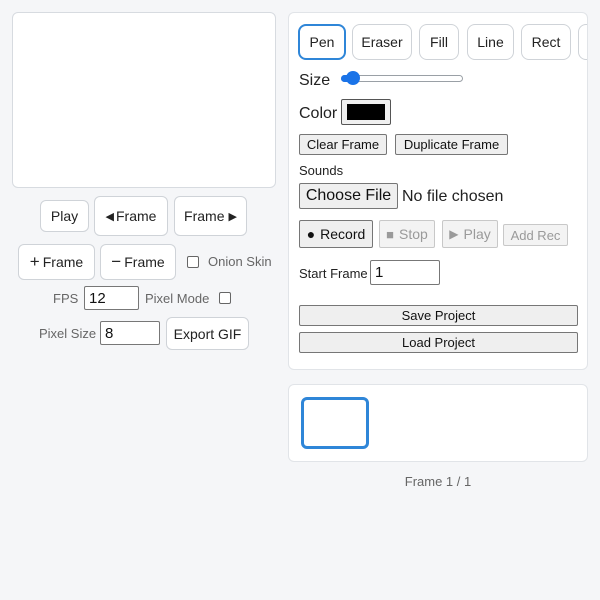  What do you see at coordinates (335, 423) in the screenshot?
I see `frame-thumbnail` at bounding box center [335, 423].